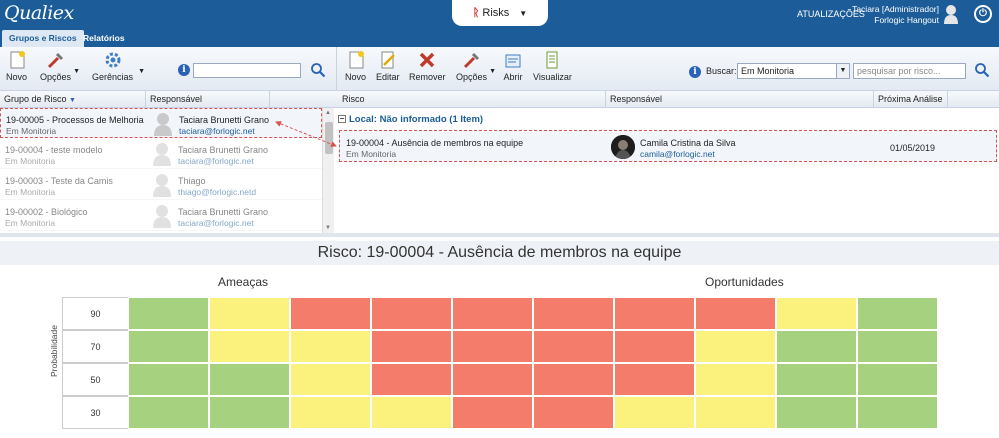  I want to click on col-responsavel-right: Responsável, so click(740, 99).